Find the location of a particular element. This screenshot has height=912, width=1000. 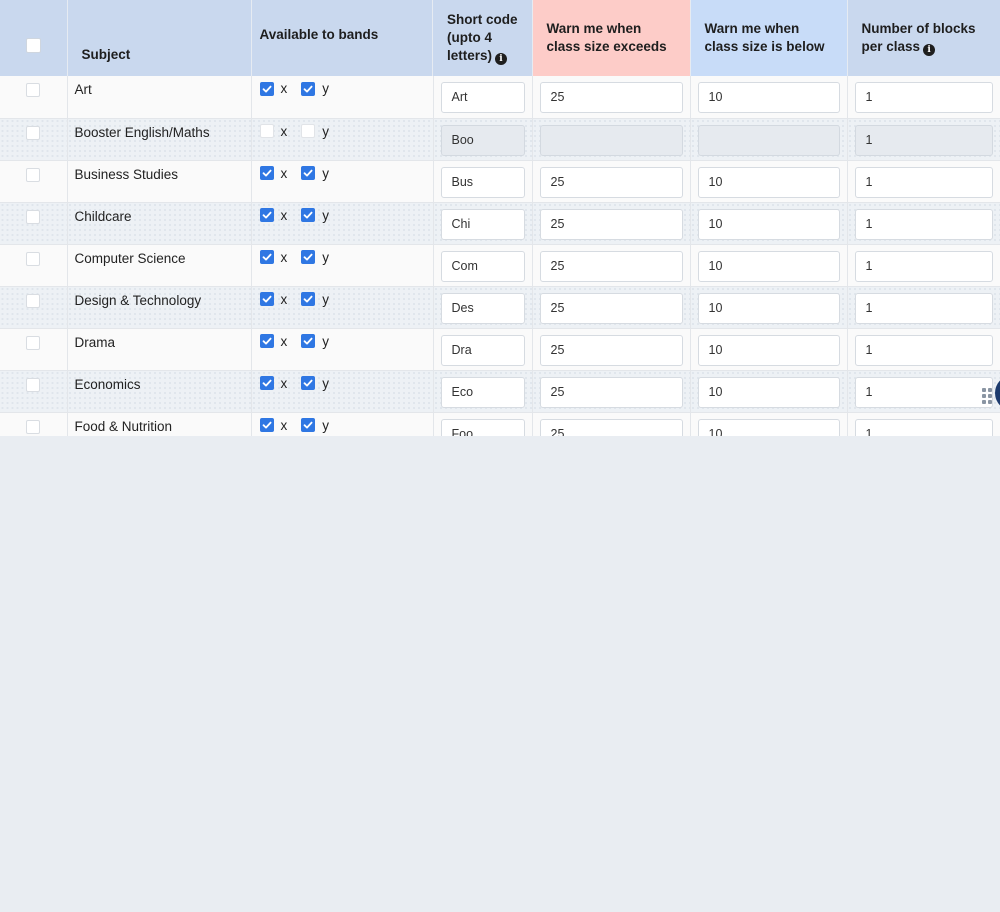

short-code-input: Boo is located at coordinates (482, 140).